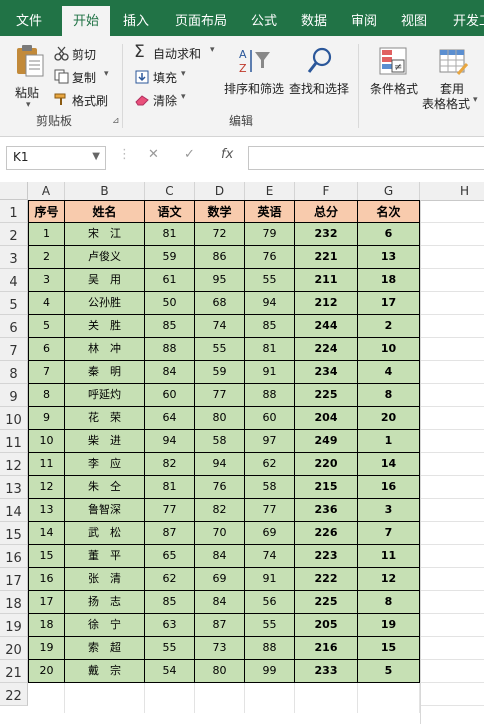 This screenshot has width=484, height=724. I want to click on table-cell: 19, so click(46, 648).